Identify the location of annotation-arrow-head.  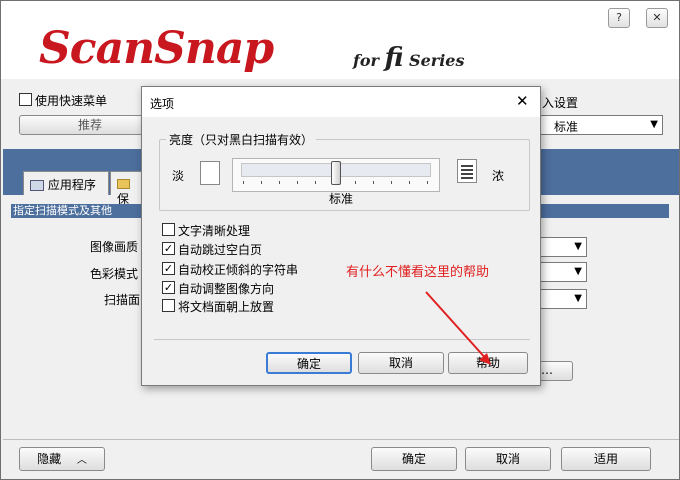
(485, 359).